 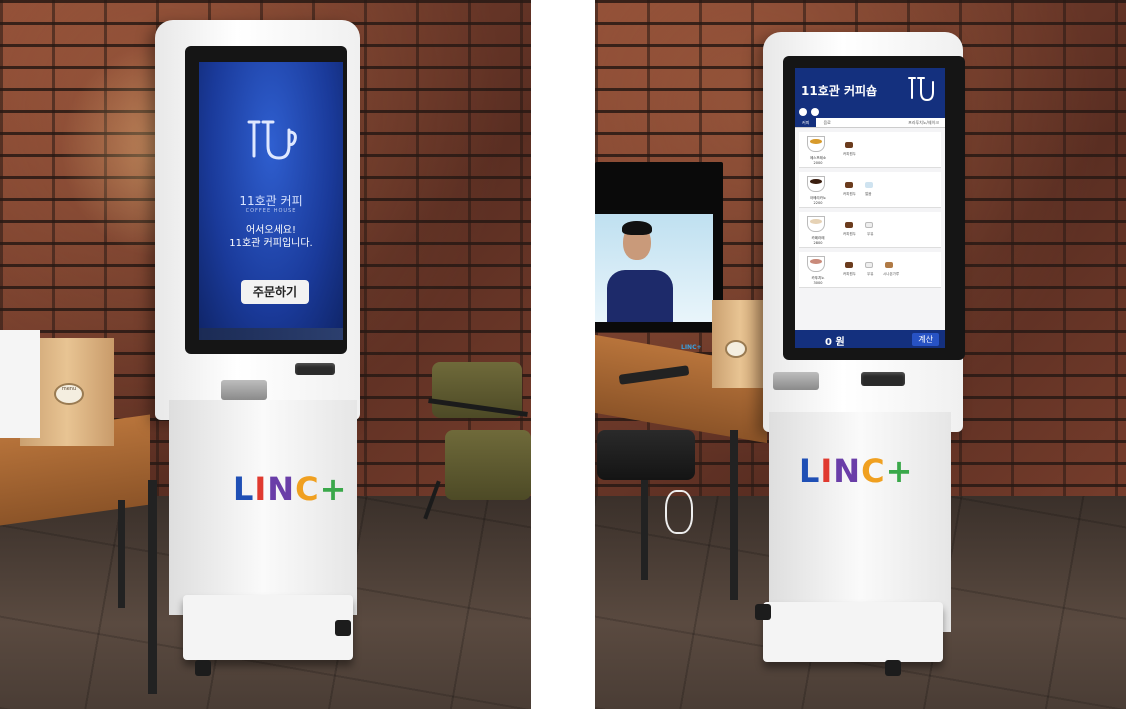 What do you see at coordinates (870, 339) in the screenshot?
I see `menu-footer: 0 원 계산` at bounding box center [870, 339].